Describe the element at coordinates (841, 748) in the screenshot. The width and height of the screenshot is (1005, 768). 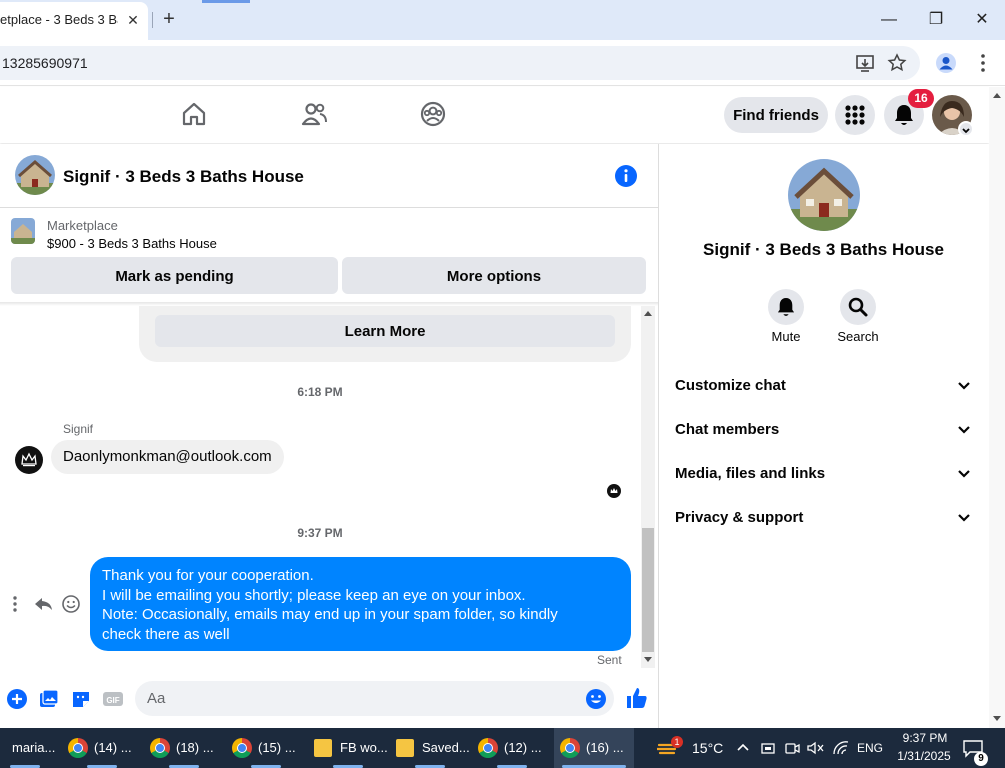
I see `wifi-icon` at that location.